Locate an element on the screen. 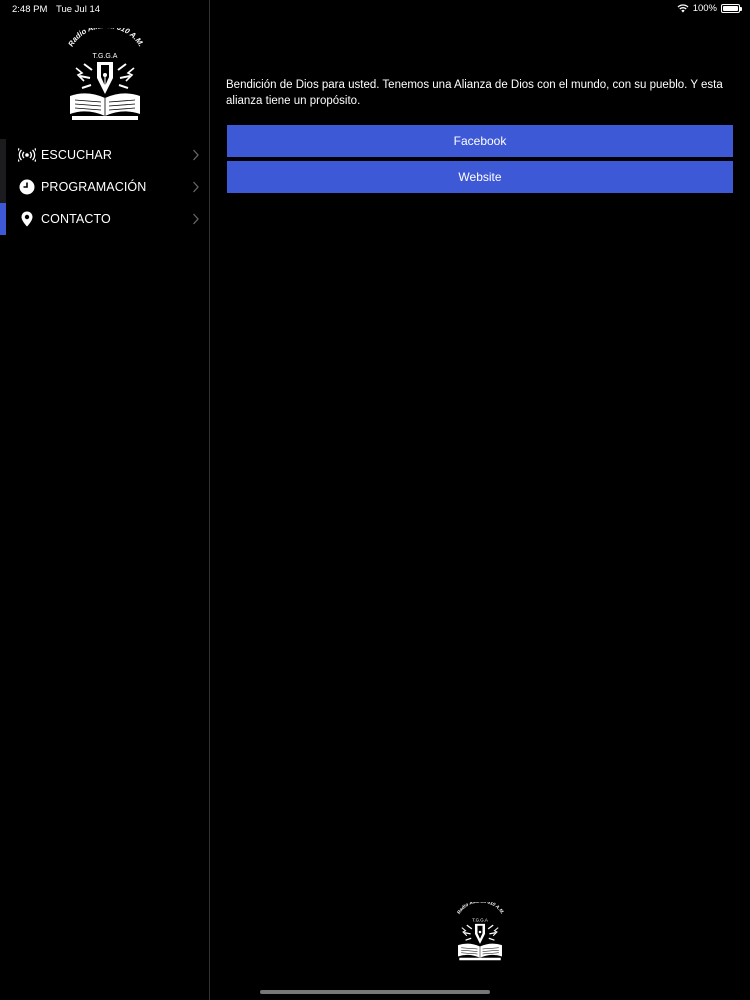 The width and height of the screenshot is (750, 1000). battery-percent: 100% is located at coordinates (704, 8).